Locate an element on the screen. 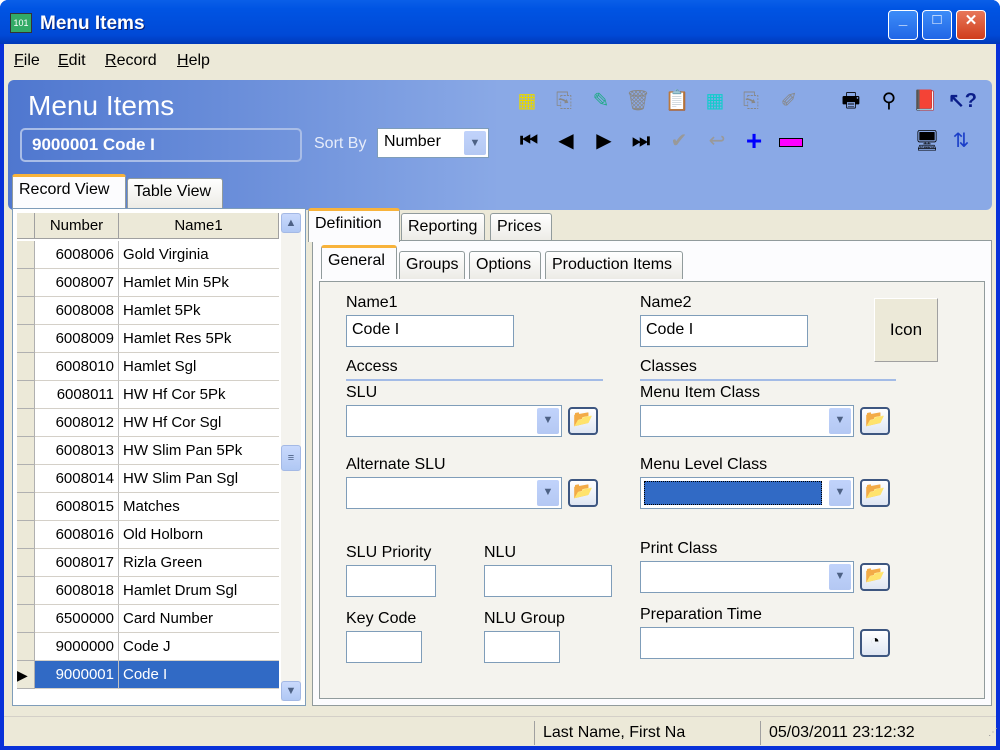  cell-name1: Code I is located at coordinates (199, 675).